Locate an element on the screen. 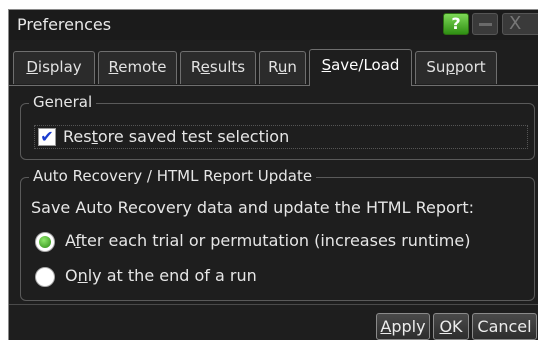  tab-results: Results is located at coordinates (218, 67).